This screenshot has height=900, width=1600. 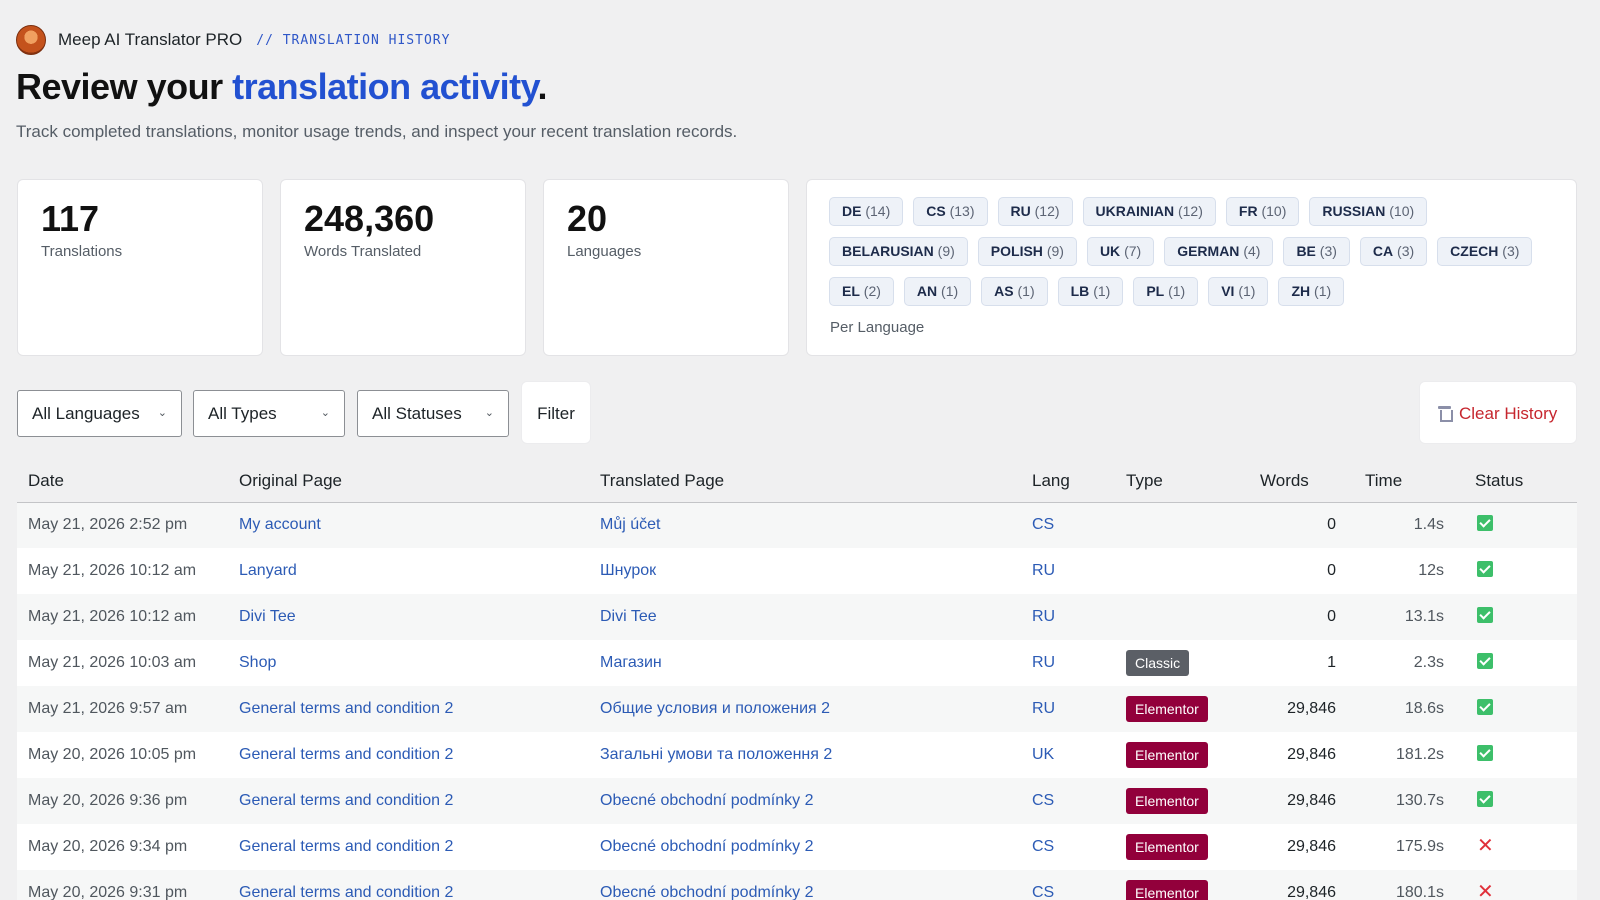 What do you see at coordinates (946, 251) in the screenshot?
I see `language-chip-count: (9)` at bounding box center [946, 251].